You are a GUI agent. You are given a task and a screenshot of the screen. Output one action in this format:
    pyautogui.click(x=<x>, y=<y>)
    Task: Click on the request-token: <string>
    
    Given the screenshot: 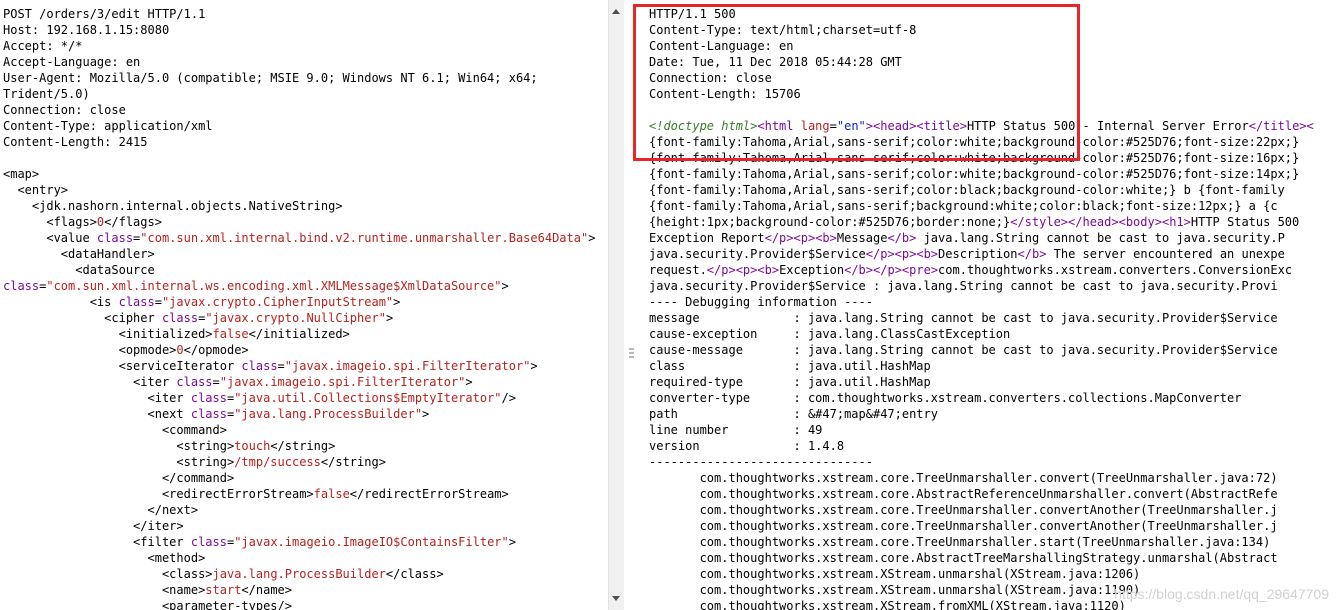 What is the action you would take?
    pyautogui.click(x=119, y=462)
    